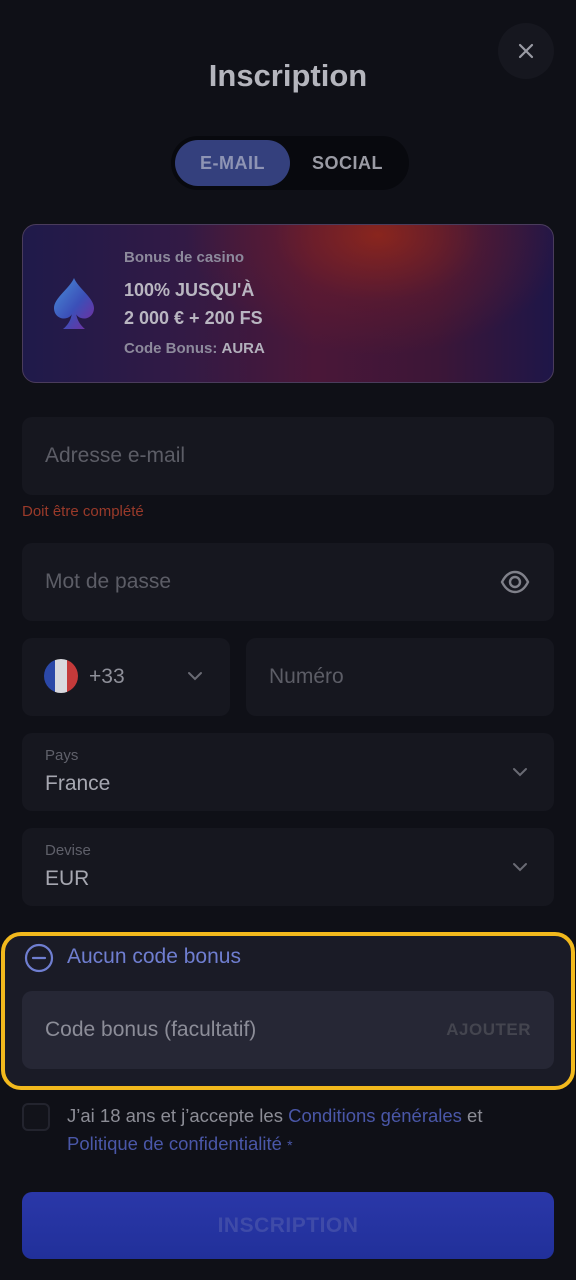  I want to click on phone-prefix-select: +33, so click(126, 677).